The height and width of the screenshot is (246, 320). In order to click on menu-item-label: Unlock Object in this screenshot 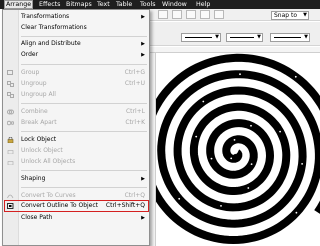, I will do `click(42, 150)`.